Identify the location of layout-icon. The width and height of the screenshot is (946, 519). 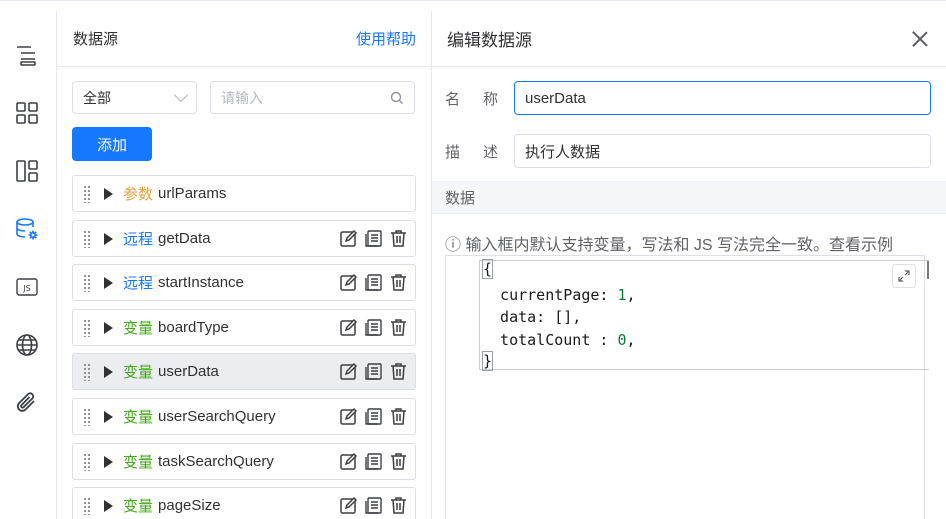
(27, 171).